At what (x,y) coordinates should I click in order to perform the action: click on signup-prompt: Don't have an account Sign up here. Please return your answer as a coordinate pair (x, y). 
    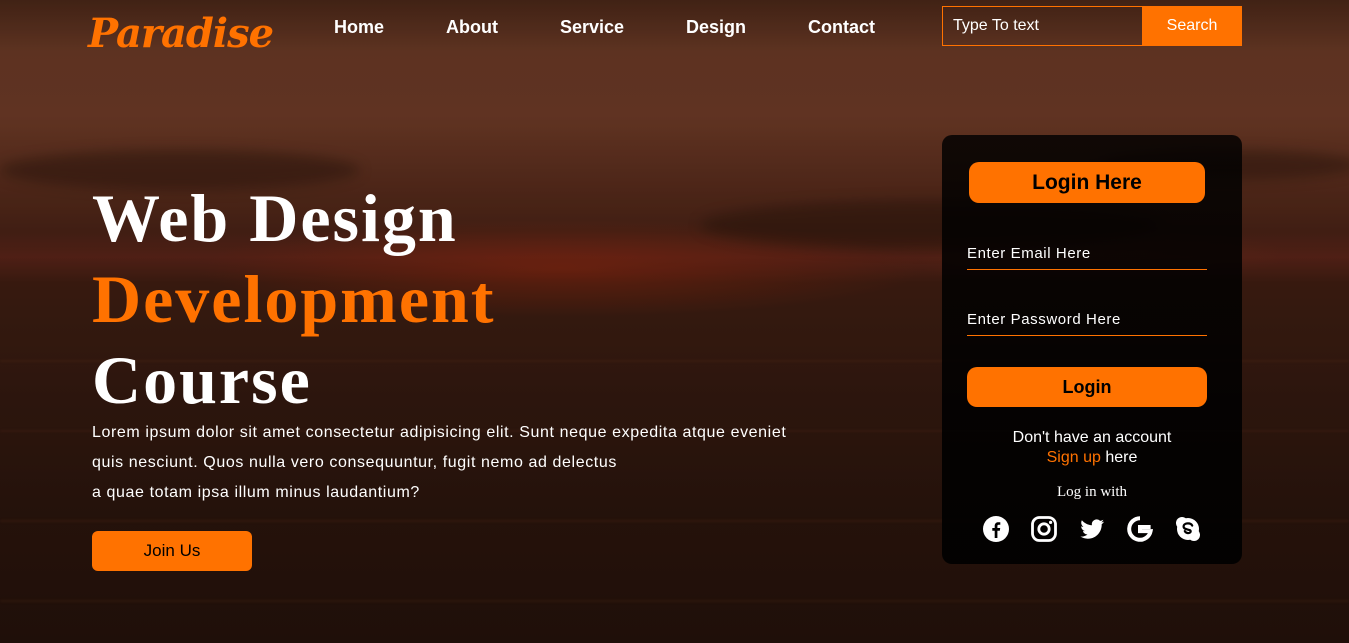
    Looking at the image, I should click on (1092, 448).